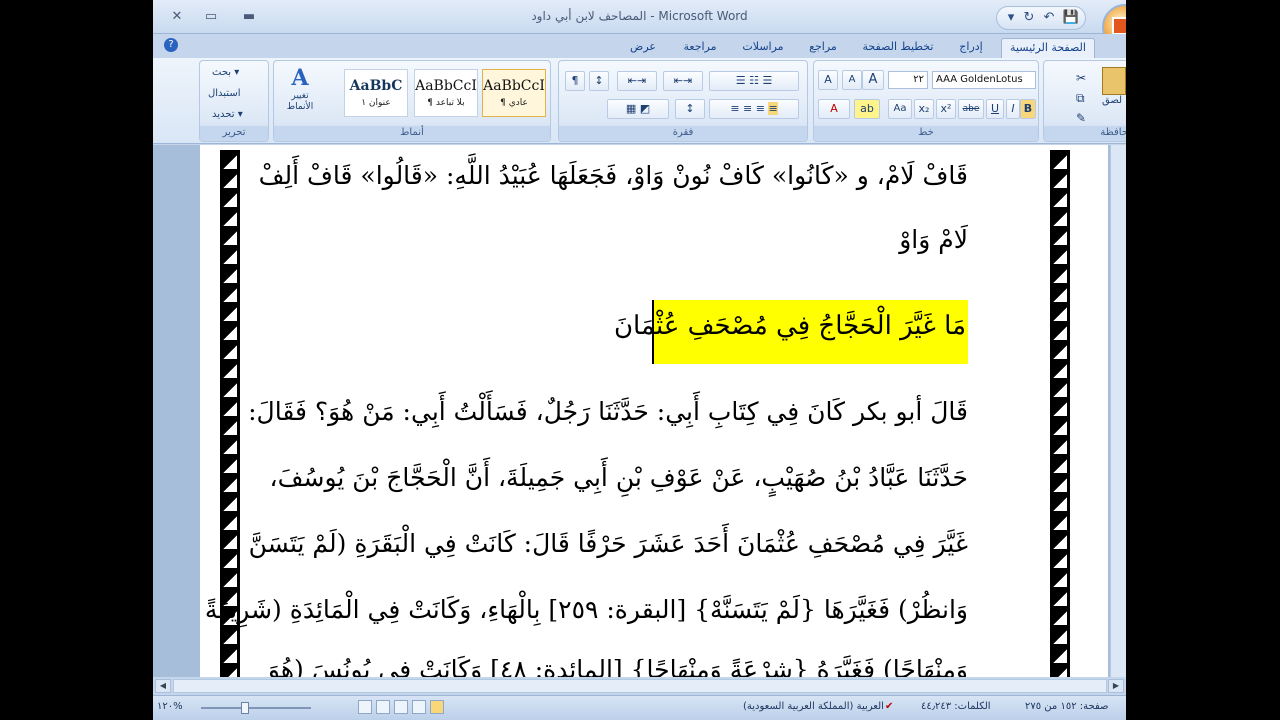 The width and height of the screenshot is (1280, 720). What do you see at coordinates (1112, 100) in the screenshot?
I see `paste-label: لصق` at bounding box center [1112, 100].